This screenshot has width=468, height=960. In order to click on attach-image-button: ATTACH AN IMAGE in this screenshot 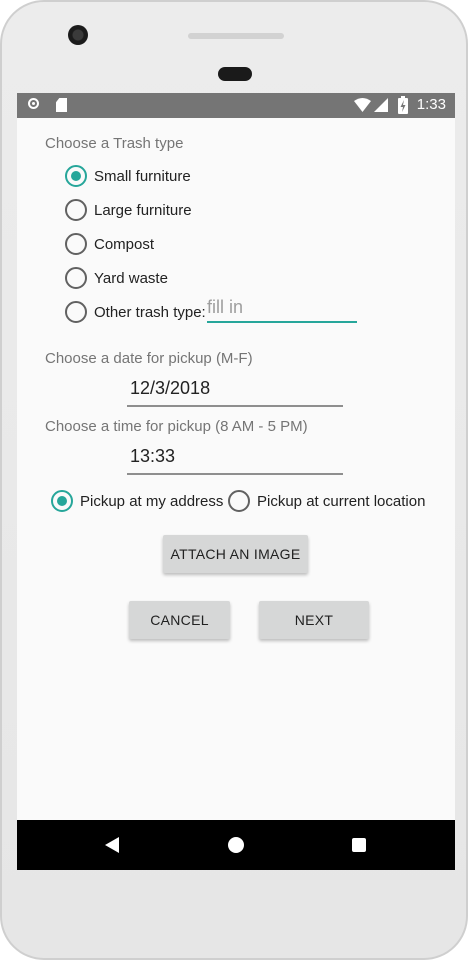, I will do `click(235, 554)`.